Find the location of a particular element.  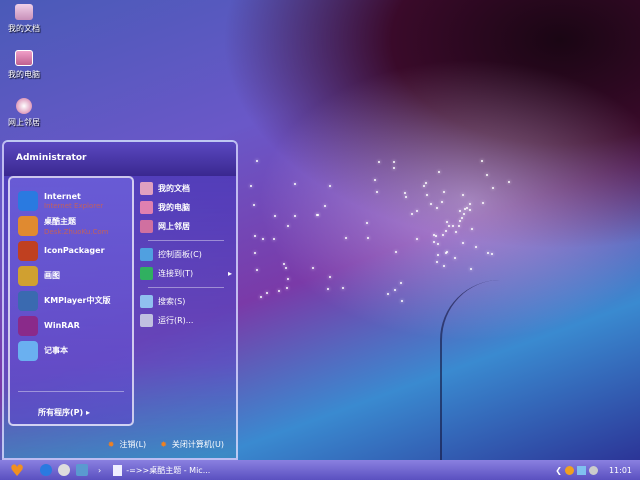

system-tray: ❮ 11:01 is located at coordinates (597, 470).